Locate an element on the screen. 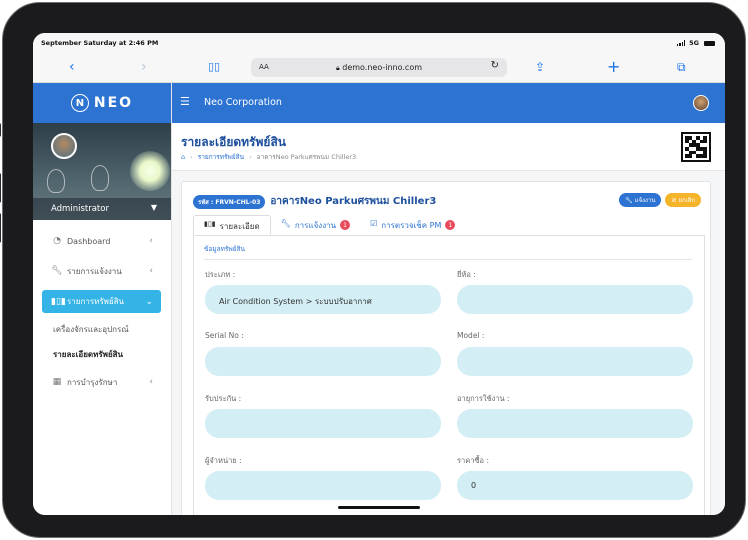 The height and width of the screenshot is (540, 748). address-bar: AA 🔒︎ demo.neo-inno.com ↻ is located at coordinates (379, 67).